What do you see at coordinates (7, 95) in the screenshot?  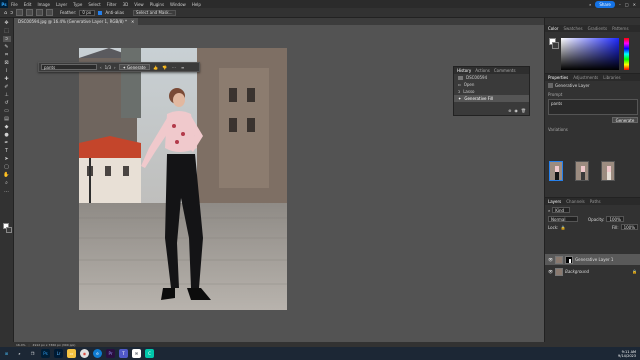 I see `clone-stamp-tool-icon: ⊥` at bounding box center [7, 95].